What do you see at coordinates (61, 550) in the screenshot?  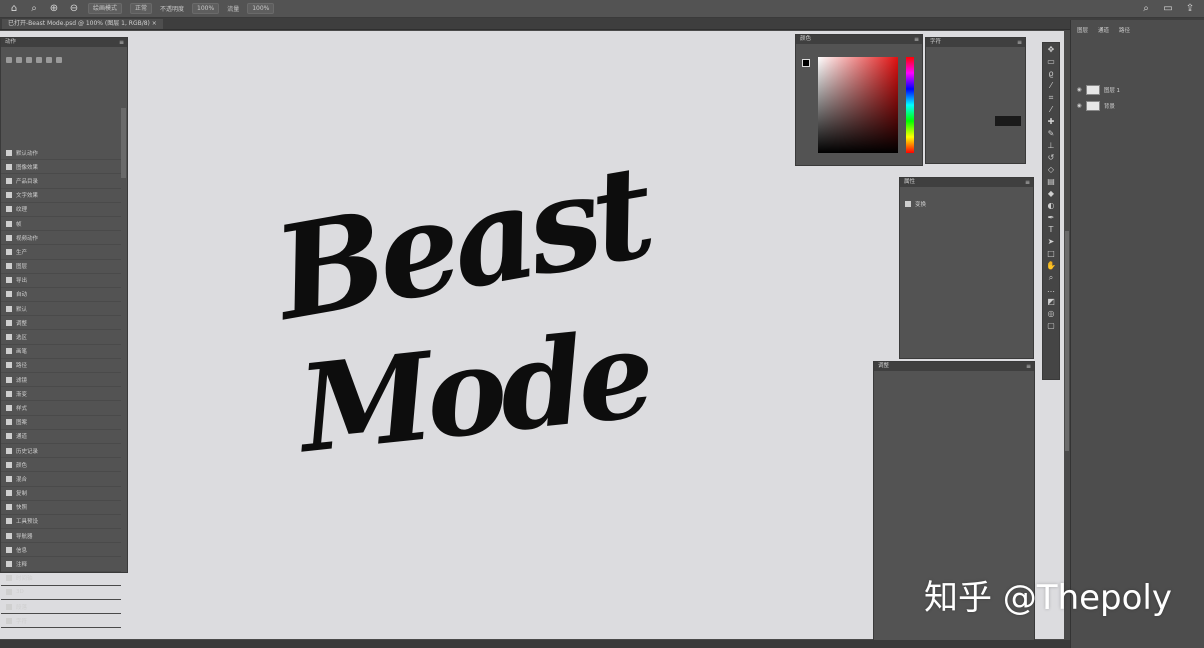 I see `action-item: 信息` at bounding box center [61, 550].